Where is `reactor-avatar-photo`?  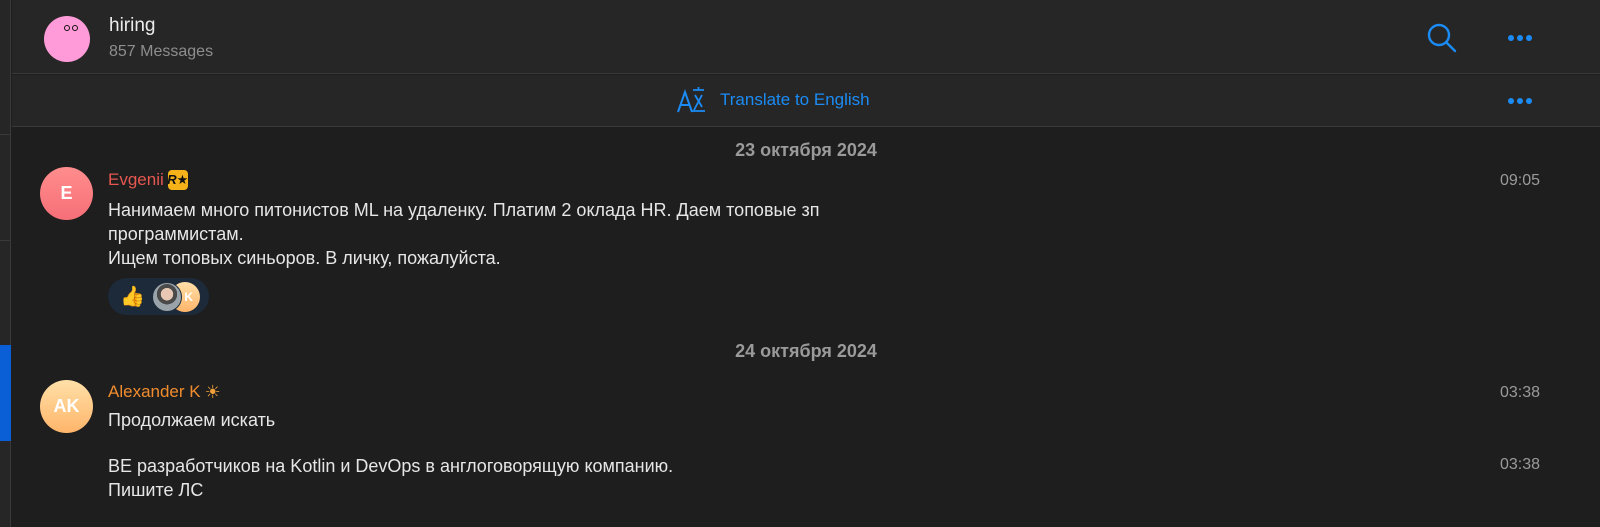 reactor-avatar-photo is located at coordinates (167, 297).